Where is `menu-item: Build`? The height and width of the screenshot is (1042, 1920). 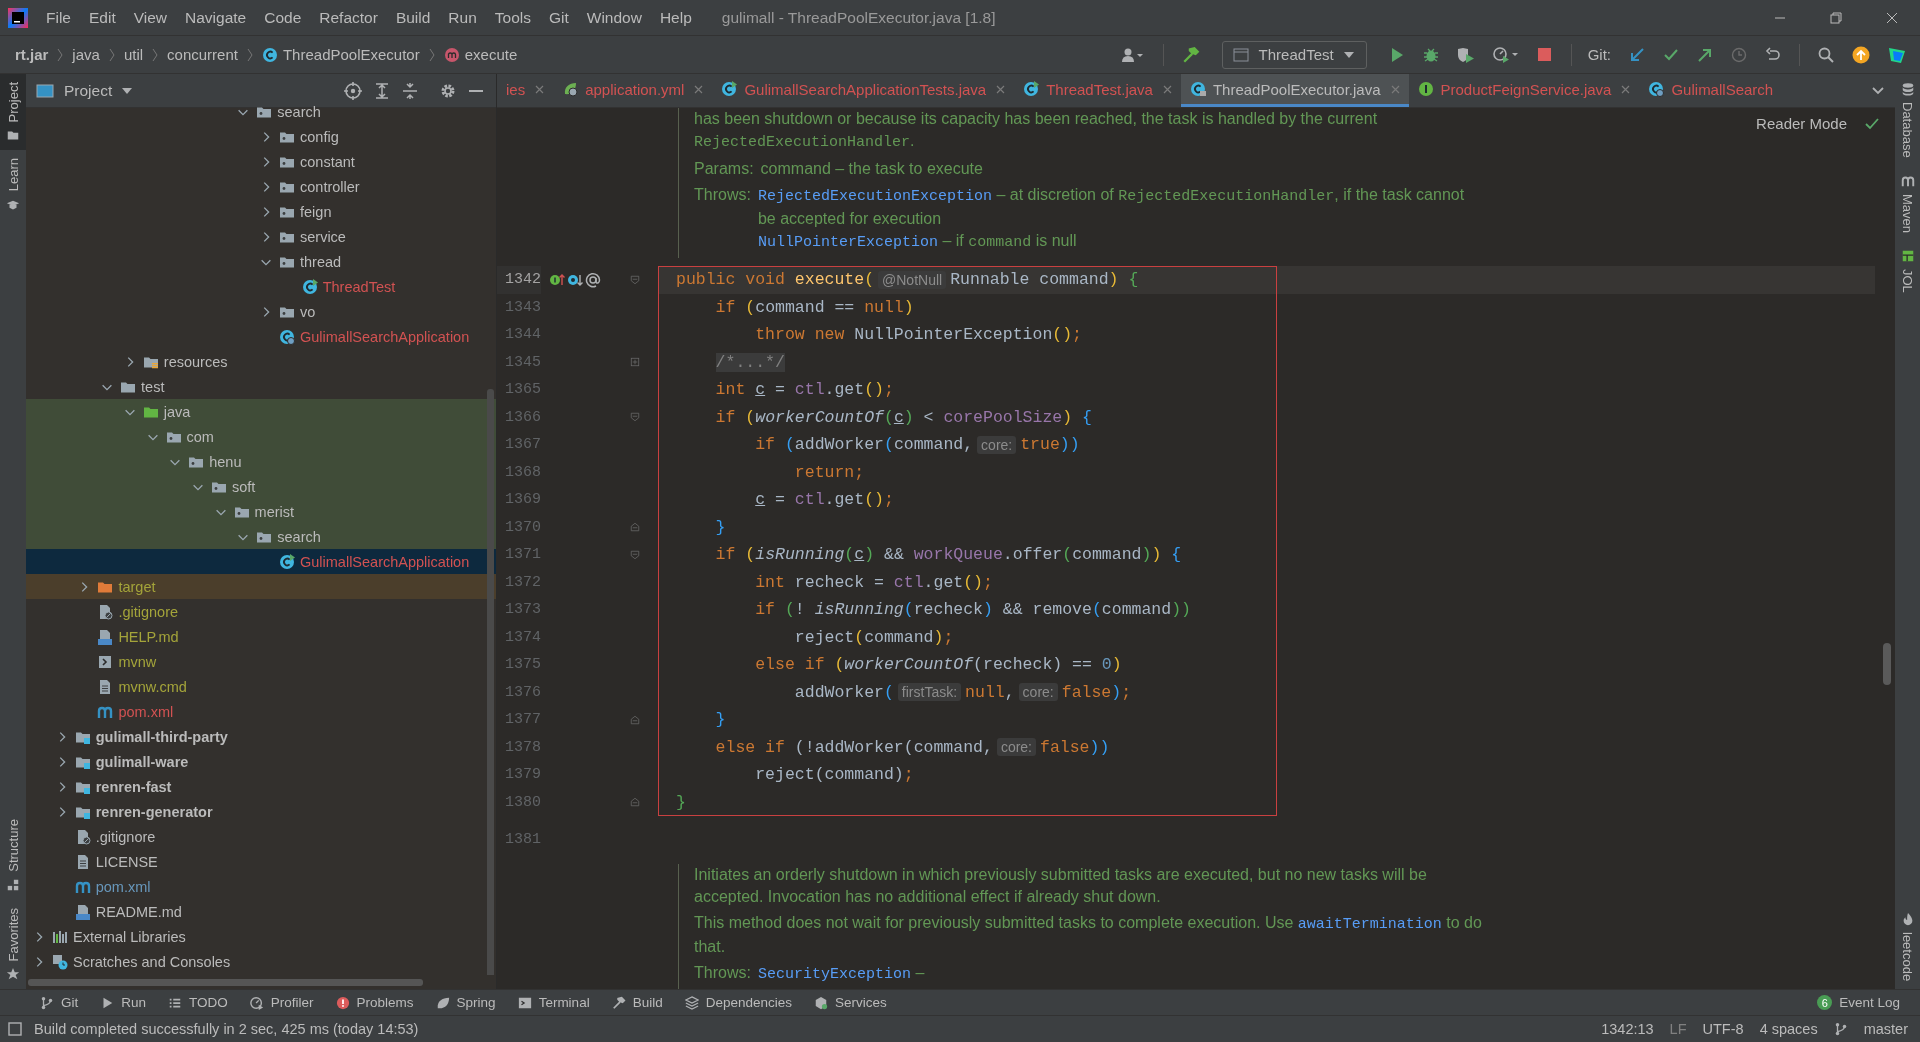 menu-item: Build is located at coordinates (414, 17).